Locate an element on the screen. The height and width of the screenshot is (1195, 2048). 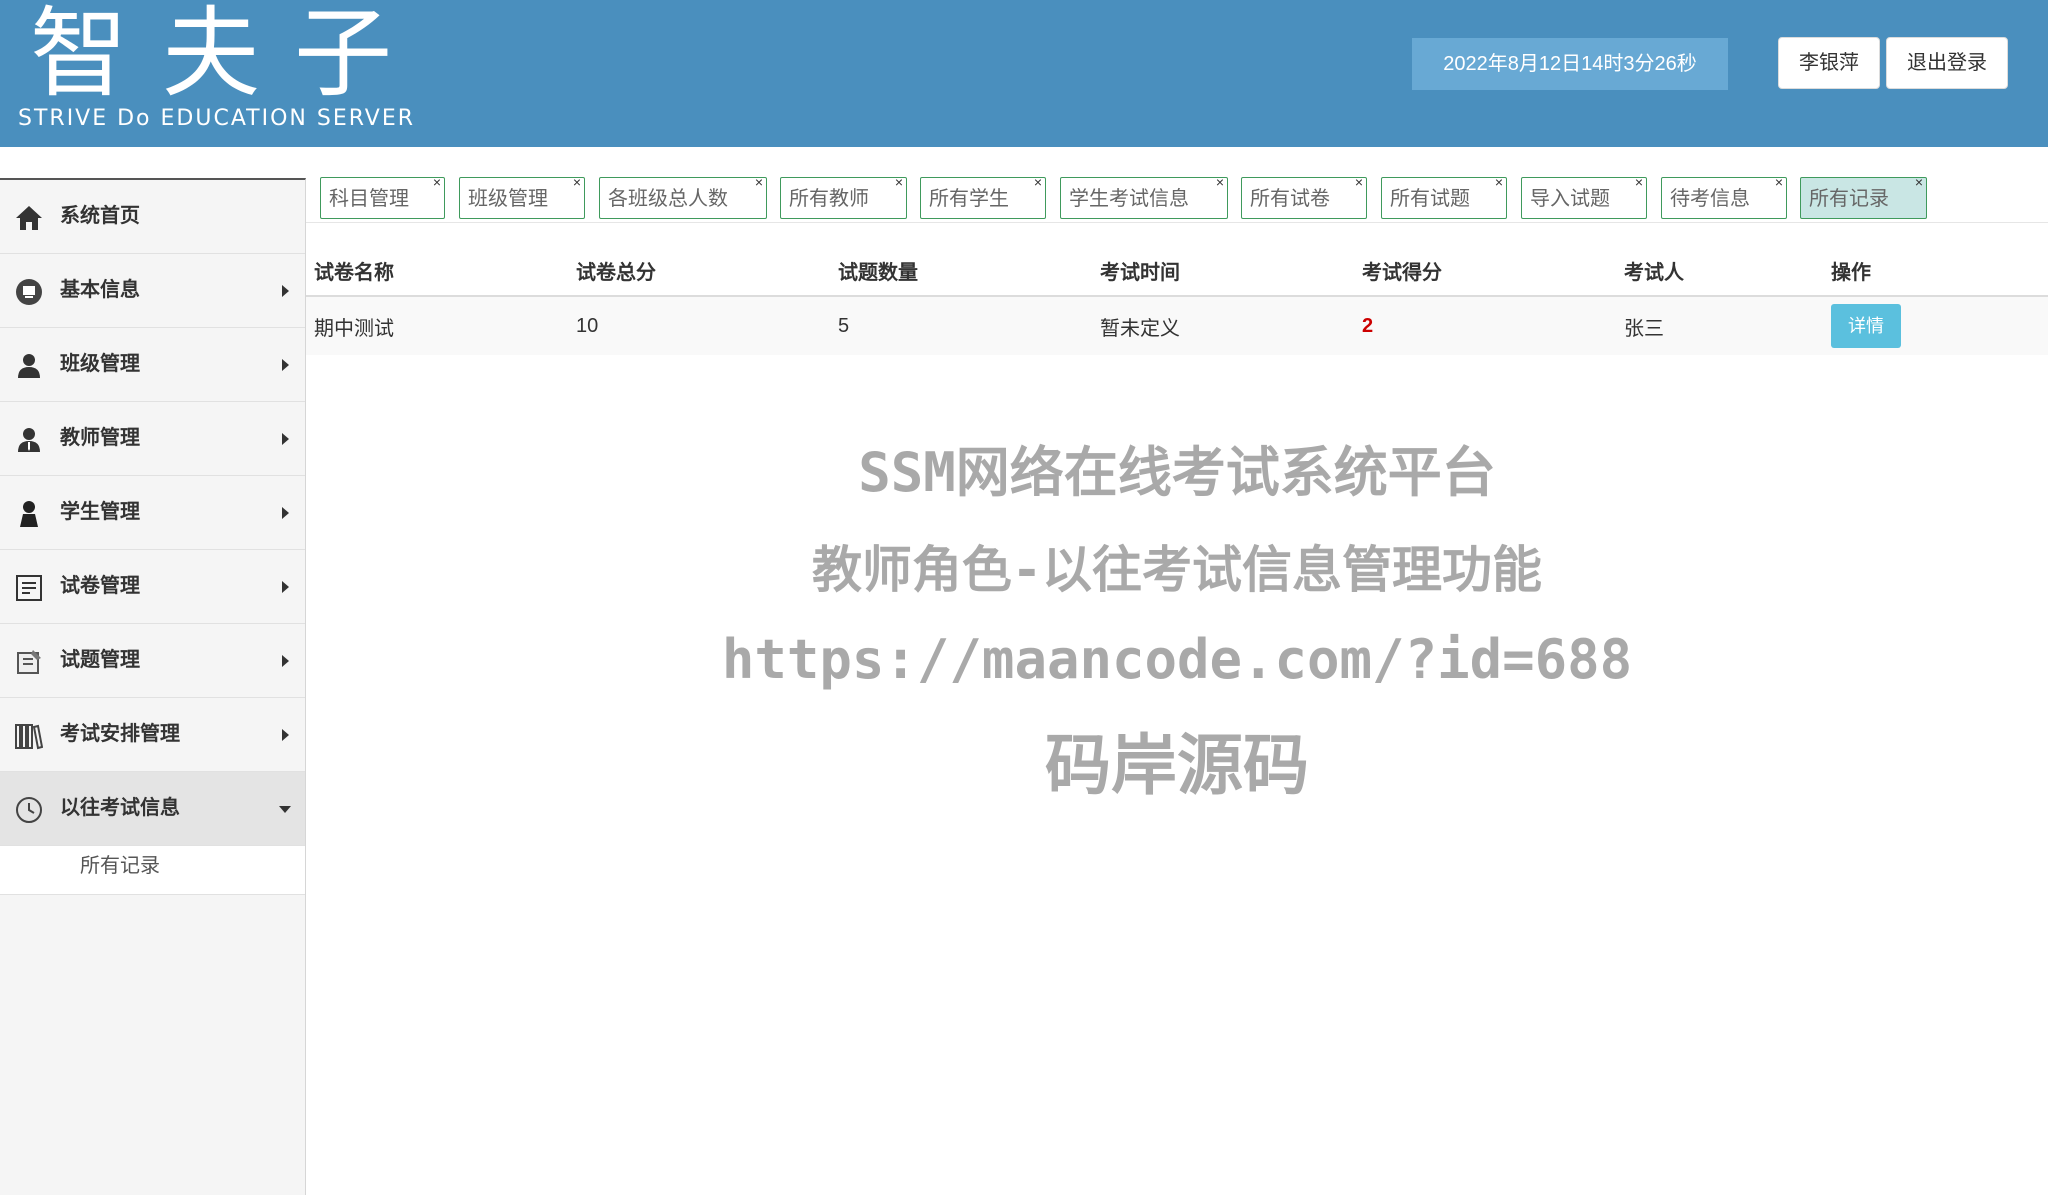
tab-label: 所有教师 is located at coordinates (829, 199).